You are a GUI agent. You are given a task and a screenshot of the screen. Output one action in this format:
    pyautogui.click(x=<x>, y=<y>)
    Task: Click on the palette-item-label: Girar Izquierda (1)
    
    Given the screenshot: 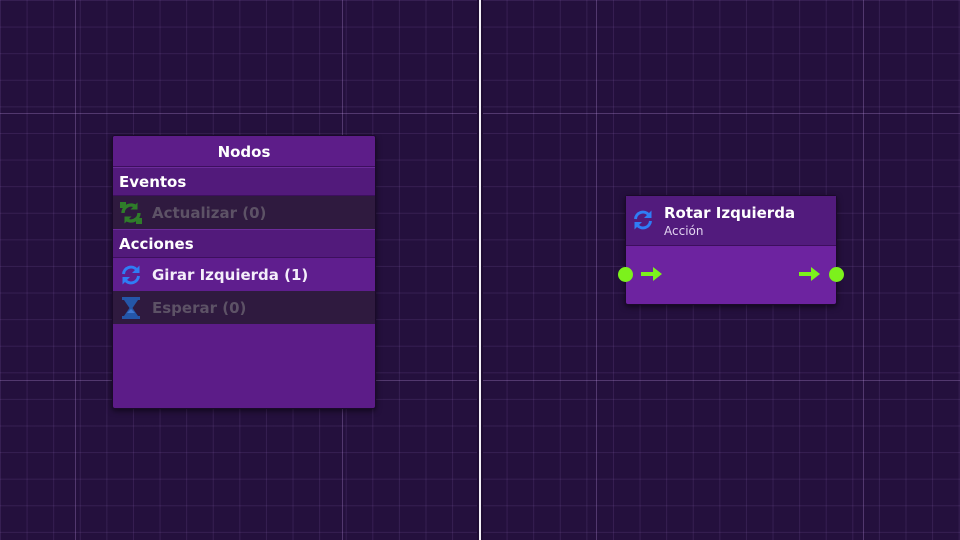 What is the action you would take?
    pyautogui.click(x=230, y=274)
    